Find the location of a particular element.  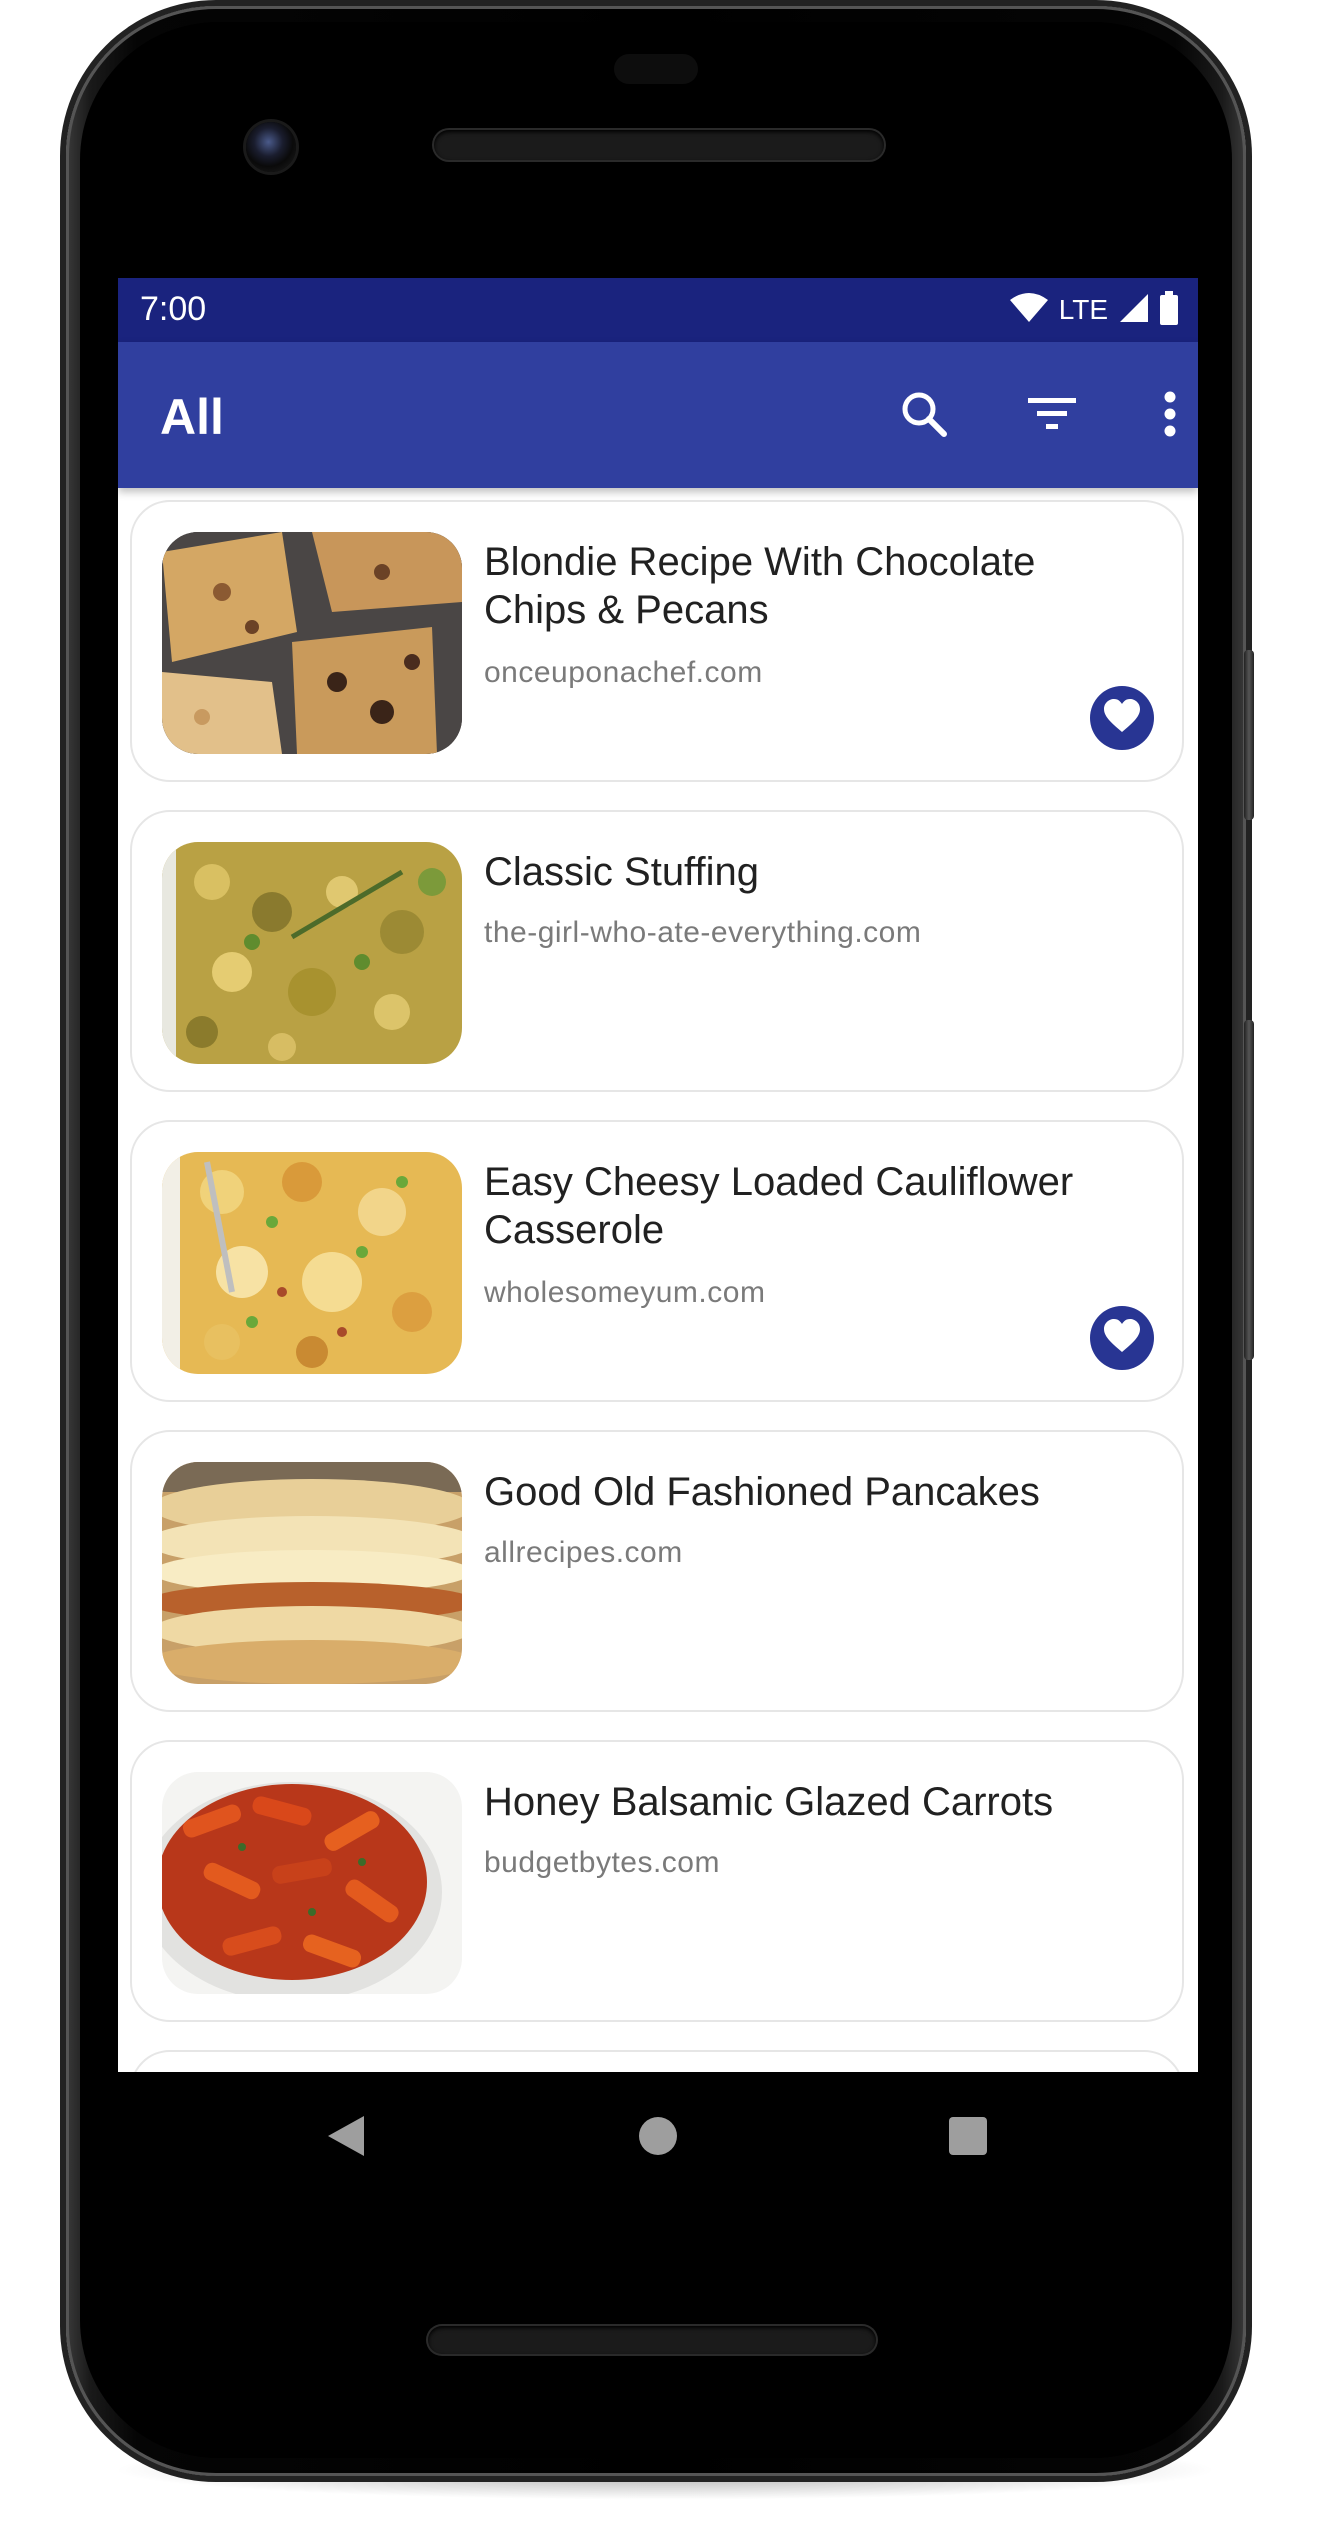

page-title: All is located at coordinates (192, 417).